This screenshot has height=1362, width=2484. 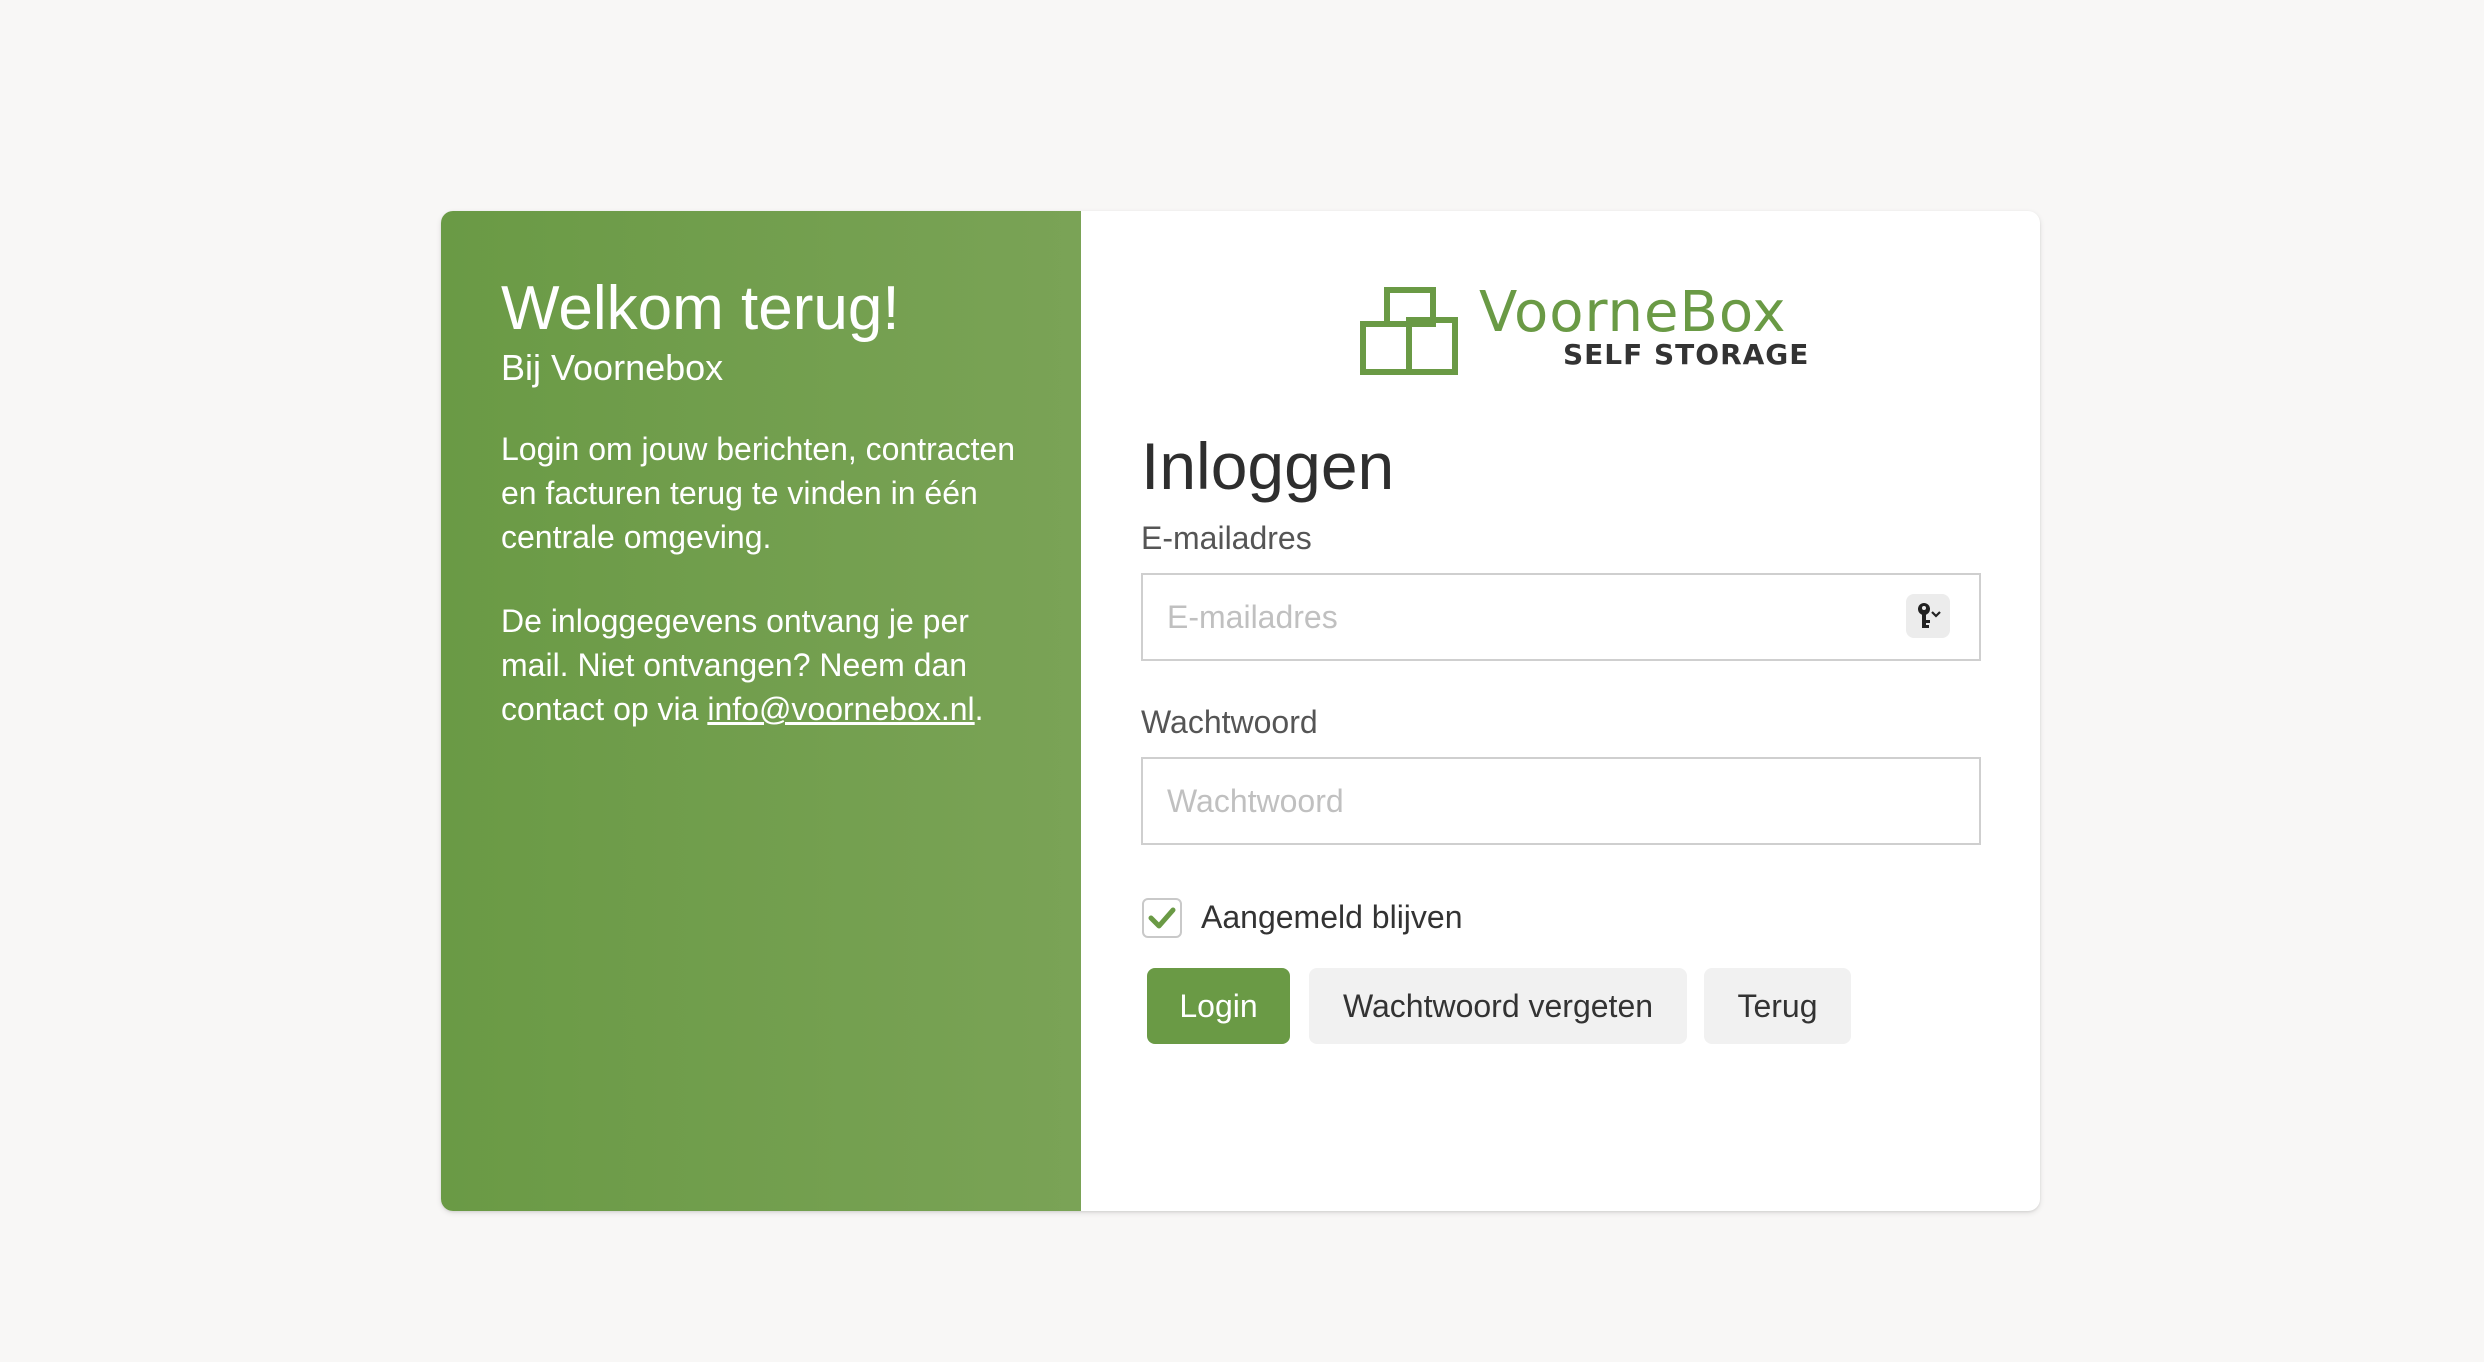 I want to click on password-manager-button, so click(x=1928, y=616).